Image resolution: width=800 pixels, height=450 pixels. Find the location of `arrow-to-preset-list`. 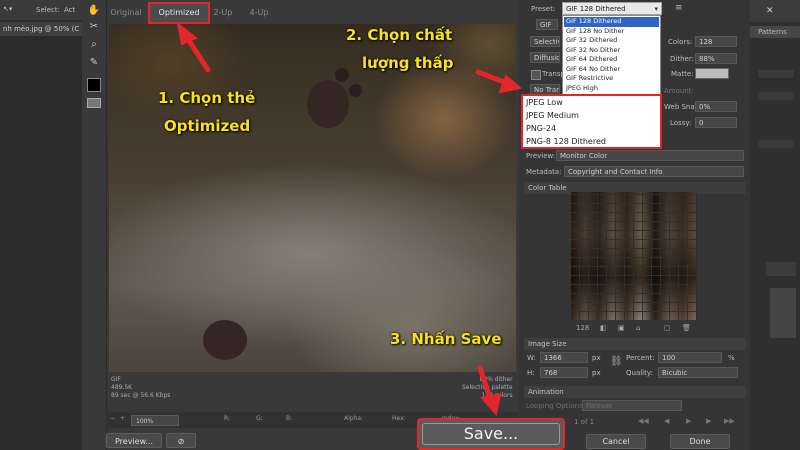

arrow-to-preset-list is located at coordinates (491, 77).